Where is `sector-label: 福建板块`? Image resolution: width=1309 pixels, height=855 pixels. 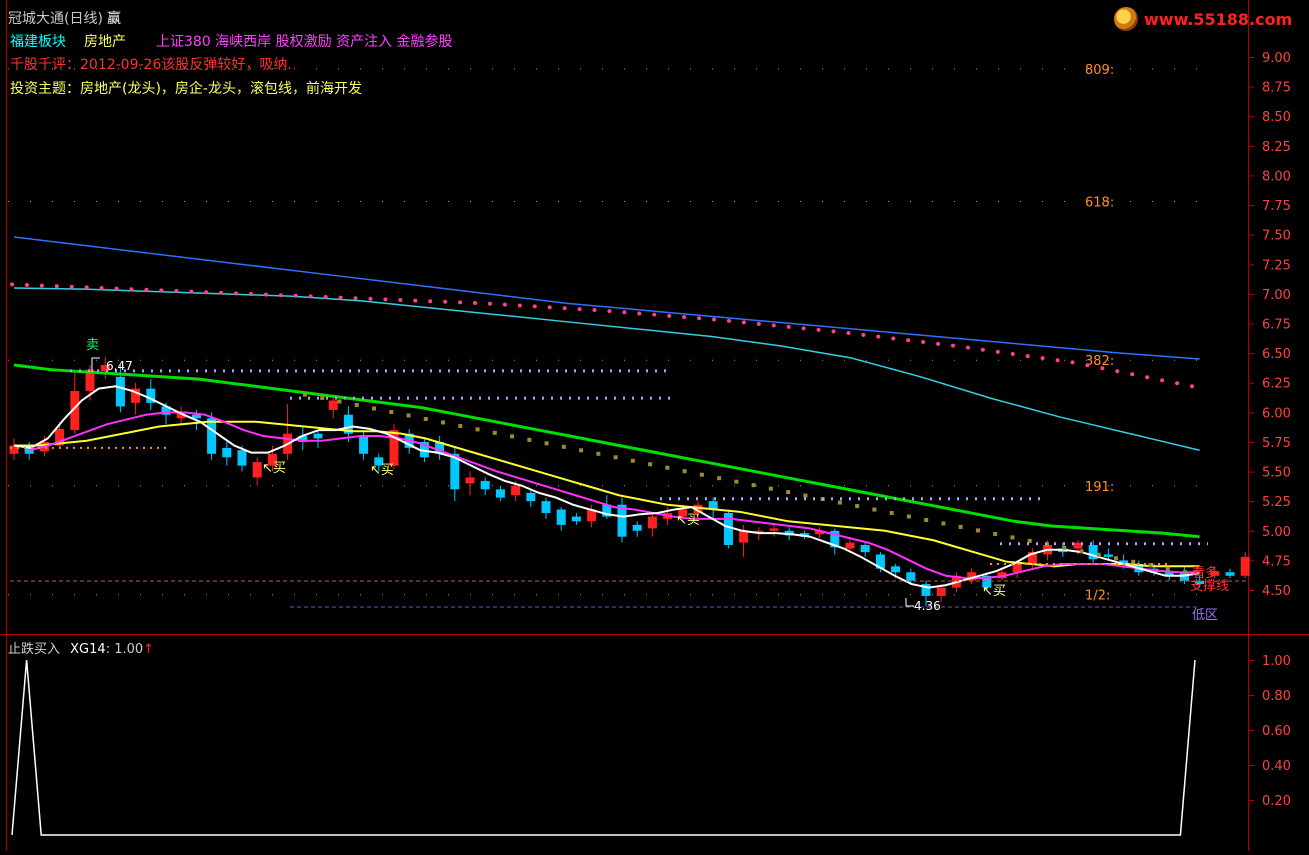
sector-label: 福建板块 is located at coordinates (38, 41).